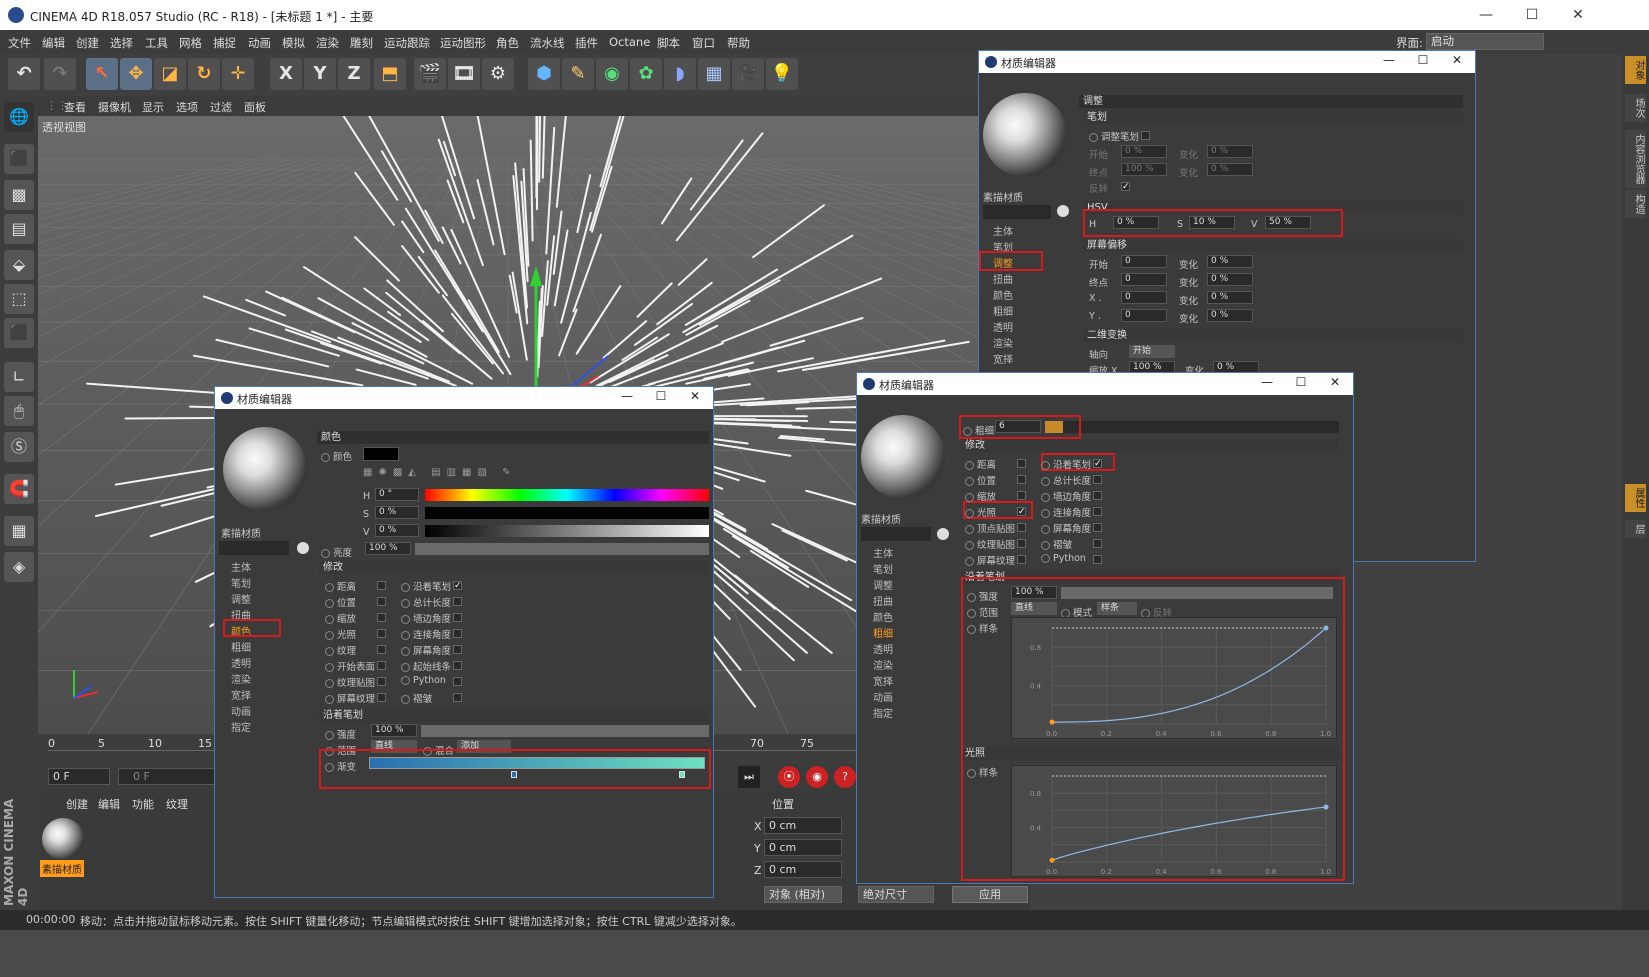 Image resolution: width=1649 pixels, height=977 pixels. Describe the element at coordinates (463, 43) in the screenshot. I see `menu-item-mograph: 运动图形` at that location.